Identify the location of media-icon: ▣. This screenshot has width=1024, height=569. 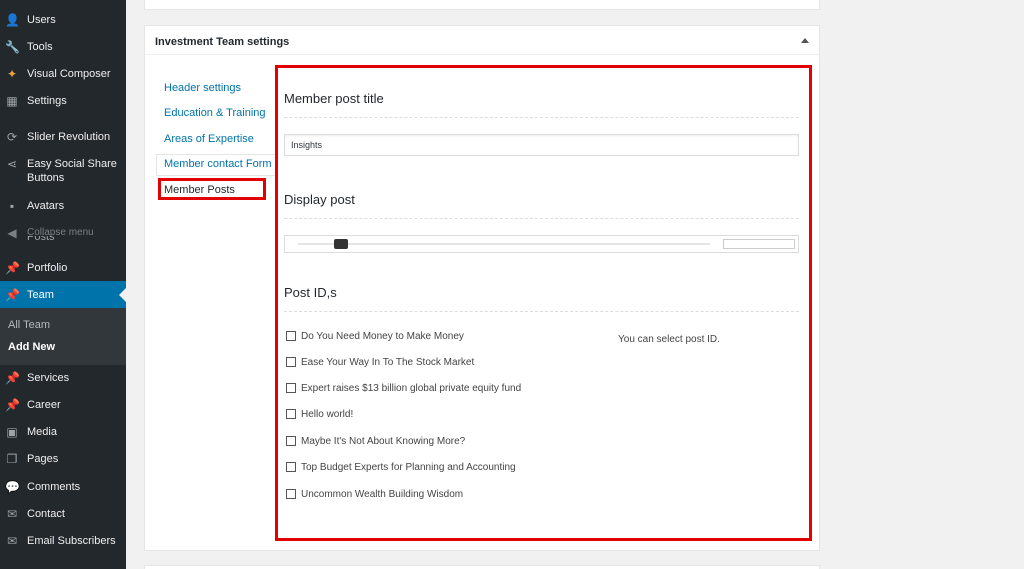
(12, 432).